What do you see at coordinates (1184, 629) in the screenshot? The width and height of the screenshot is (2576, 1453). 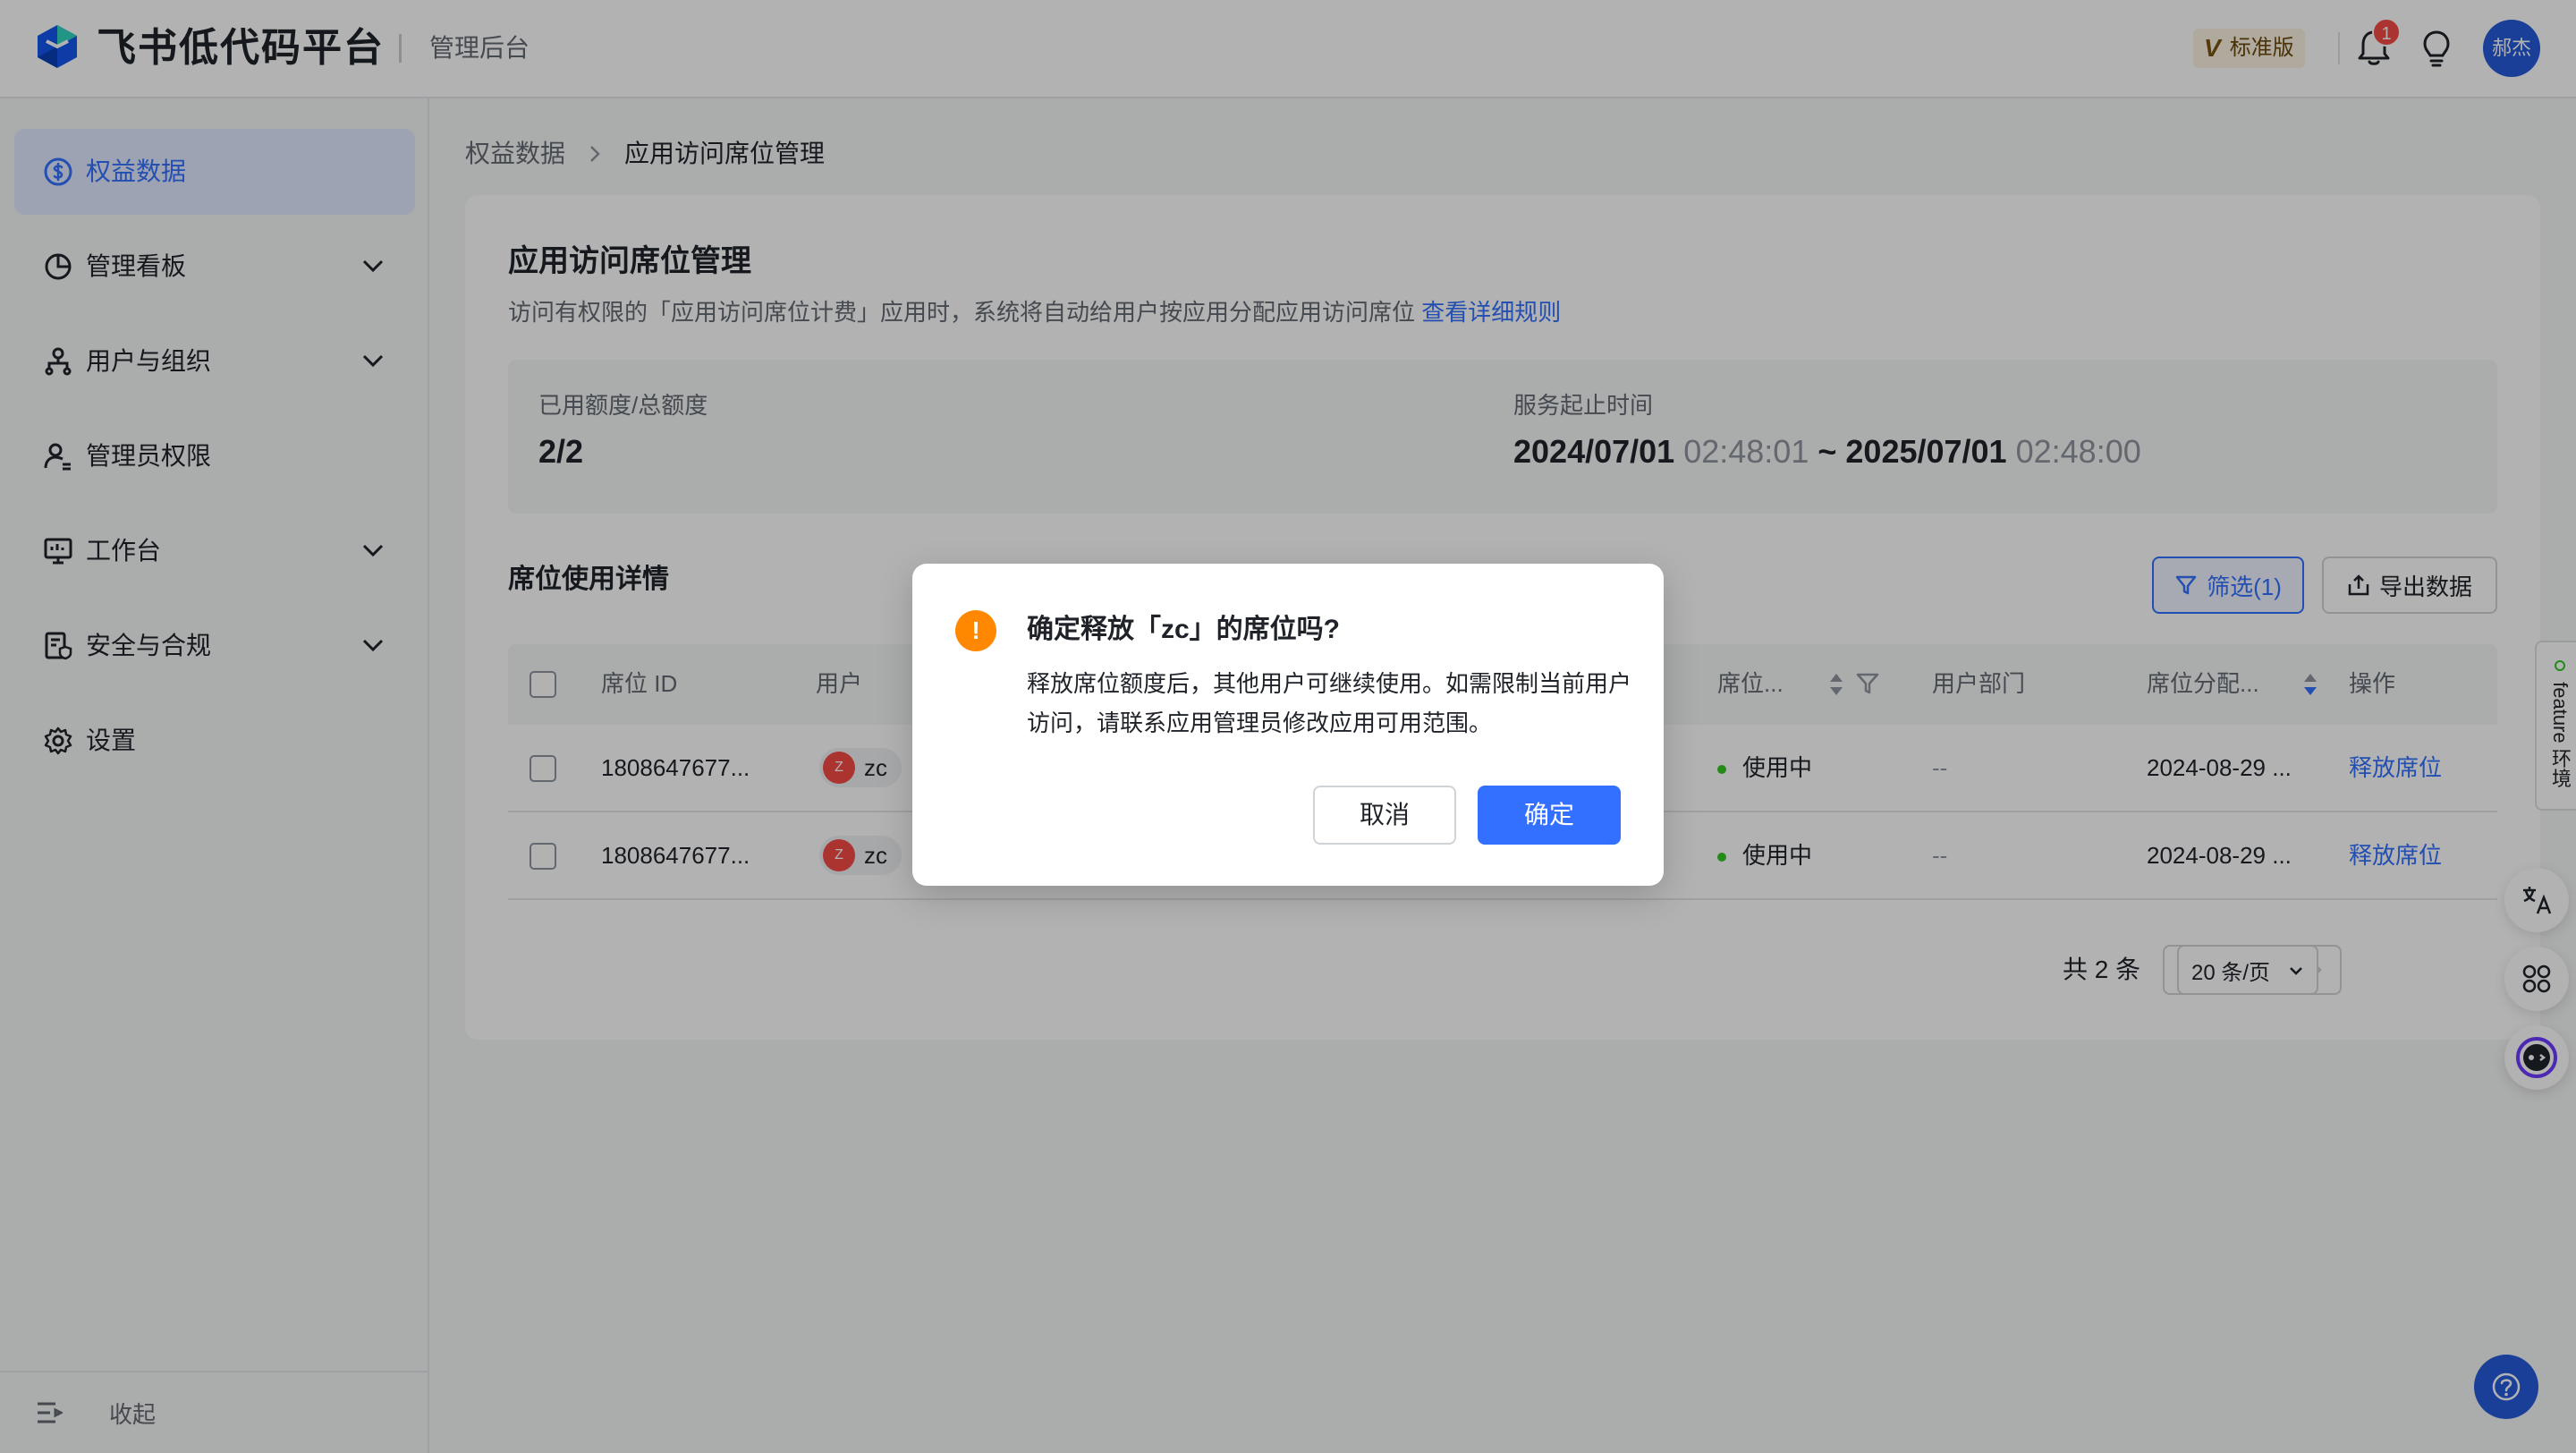 I see `dialog-title: 确定释放「zc」的席位吗?` at bounding box center [1184, 629].